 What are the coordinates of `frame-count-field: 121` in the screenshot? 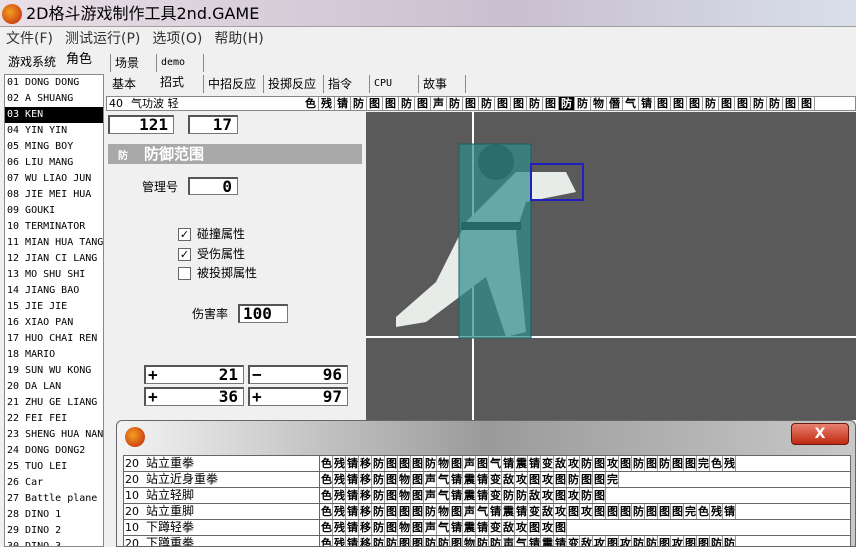 It's located at (141, 124).